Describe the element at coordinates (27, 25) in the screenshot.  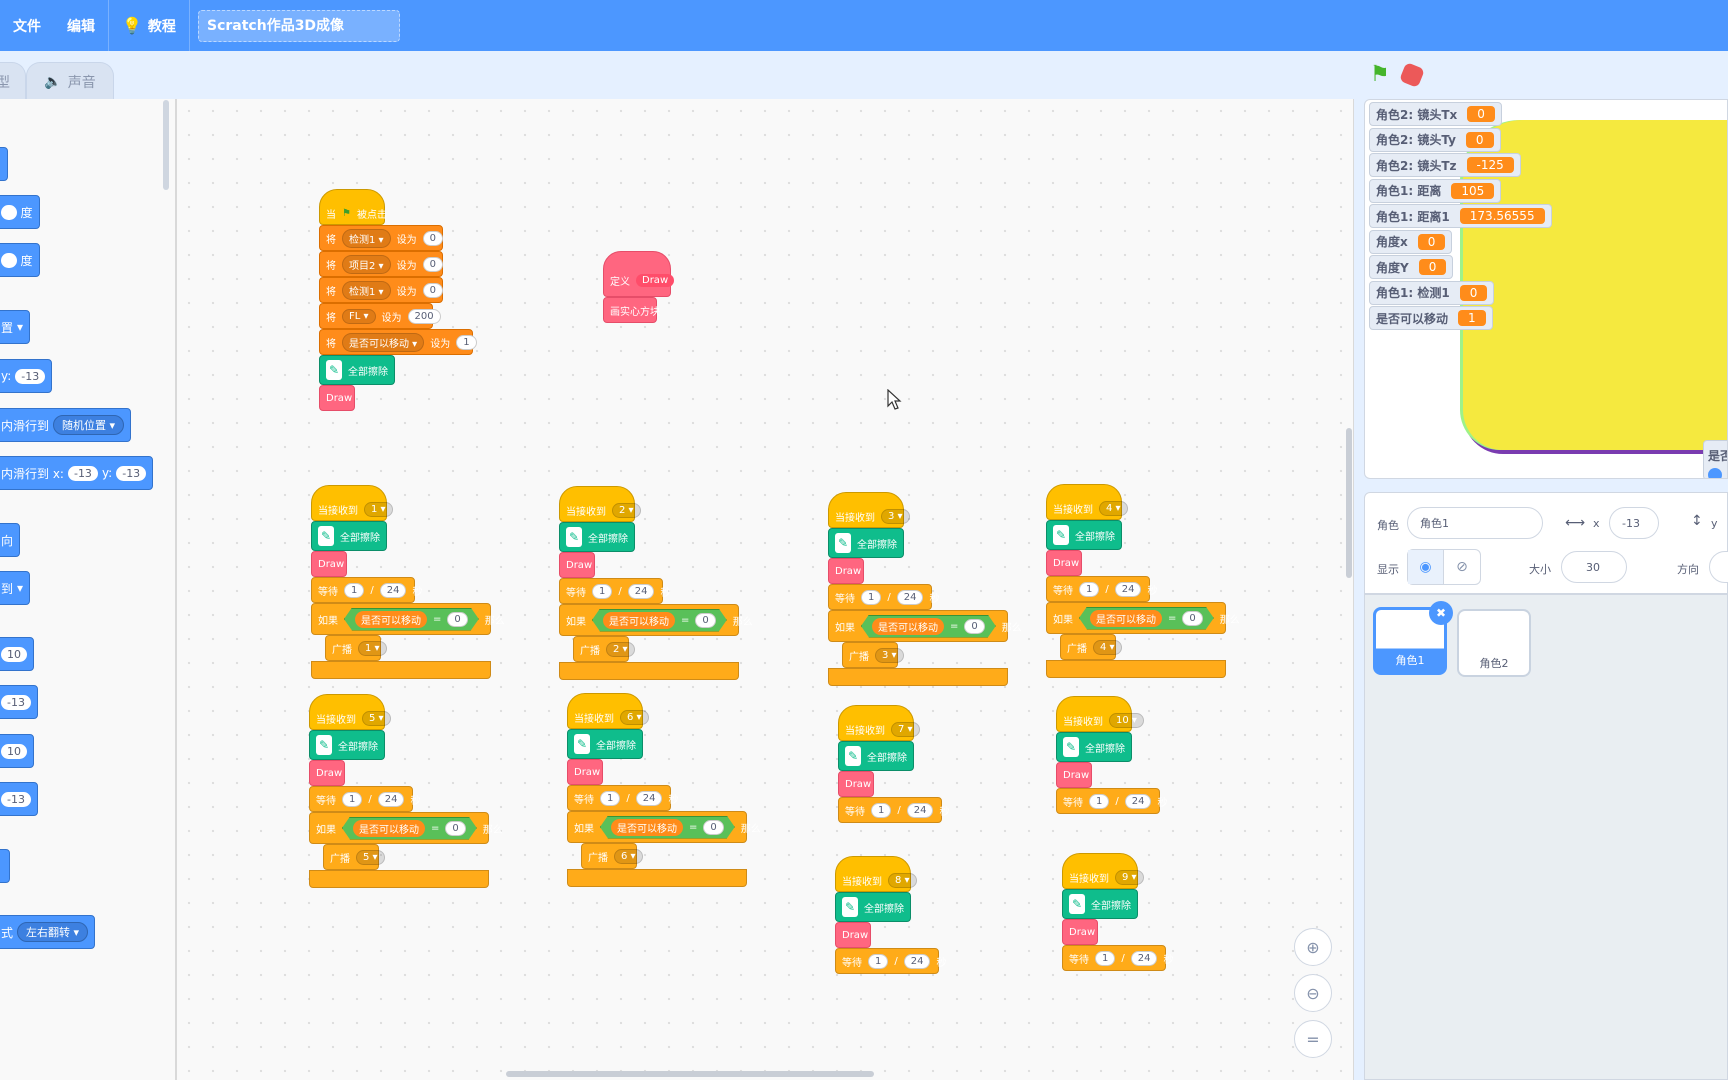
I see `menu-file: 文件` at that location.